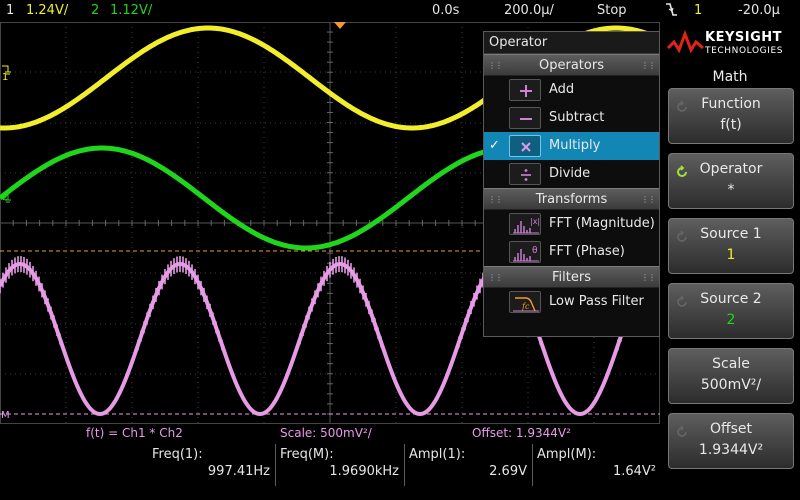 The height and width of the screenshot is (500, 800). I want to click on measurement-freq-math: Freq(M): 1.9690kHz, so click(339, 464).